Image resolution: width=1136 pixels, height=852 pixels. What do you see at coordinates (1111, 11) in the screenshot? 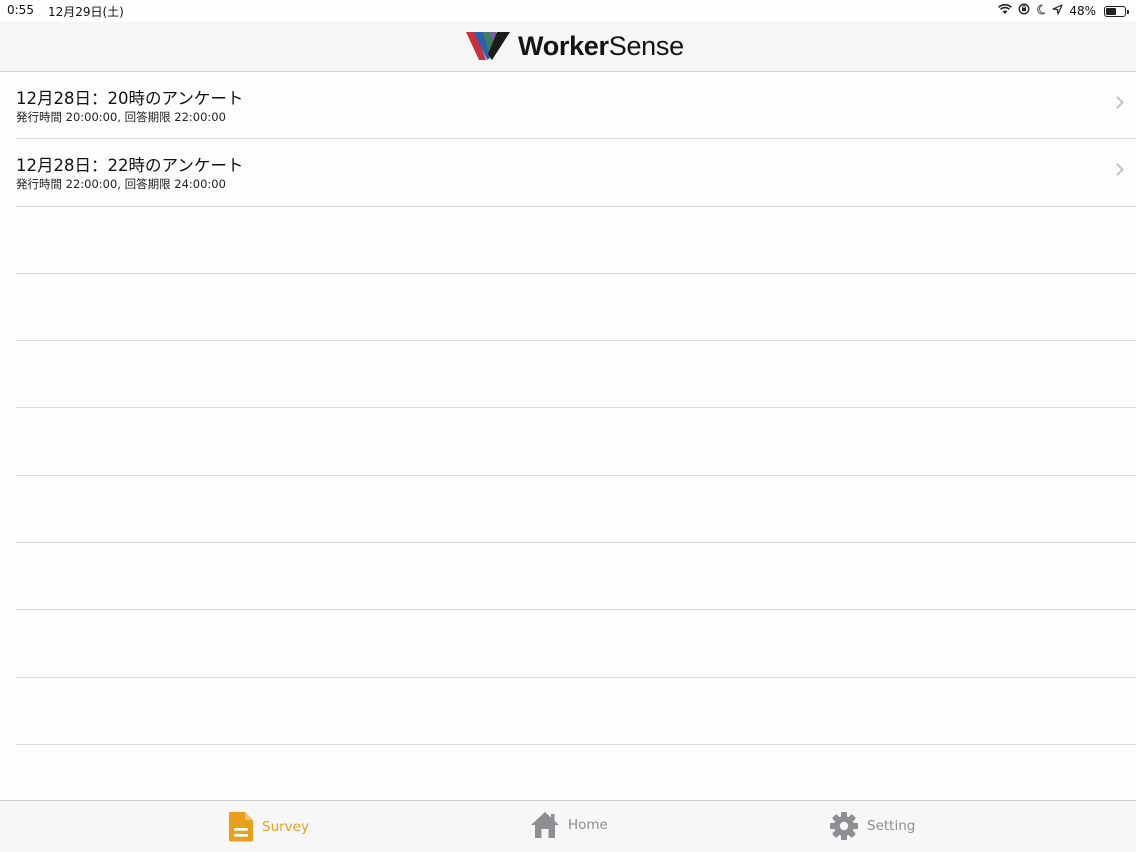
I see `battery-fill` at bounding box center [1111, 11].